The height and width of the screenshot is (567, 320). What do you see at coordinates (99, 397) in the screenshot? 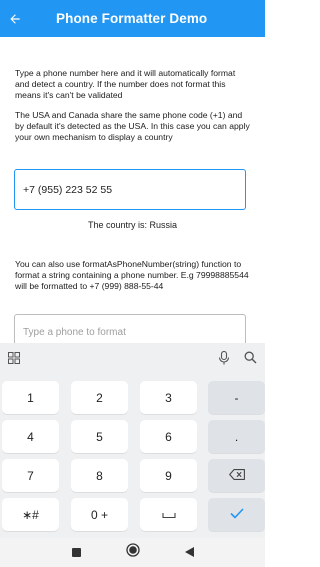
I see `key-2: 2` at bounding box center [99, 397].